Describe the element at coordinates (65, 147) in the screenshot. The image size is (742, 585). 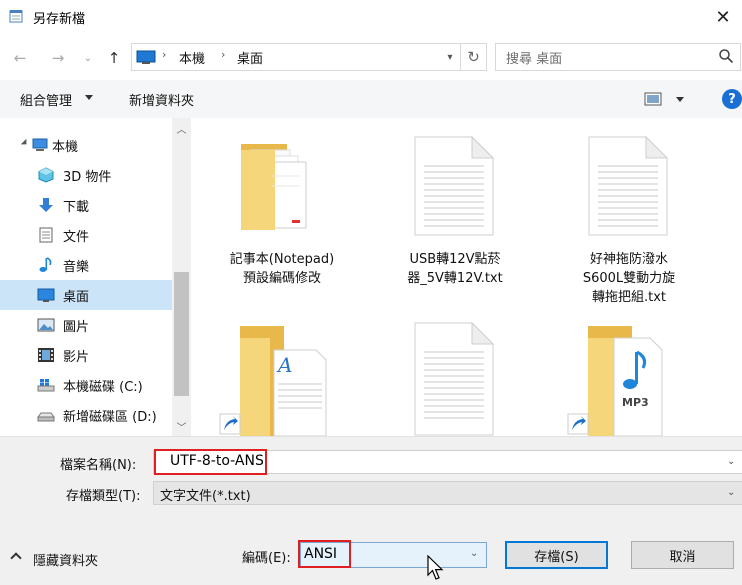
I see `nav-item-label: 本機` at that location.